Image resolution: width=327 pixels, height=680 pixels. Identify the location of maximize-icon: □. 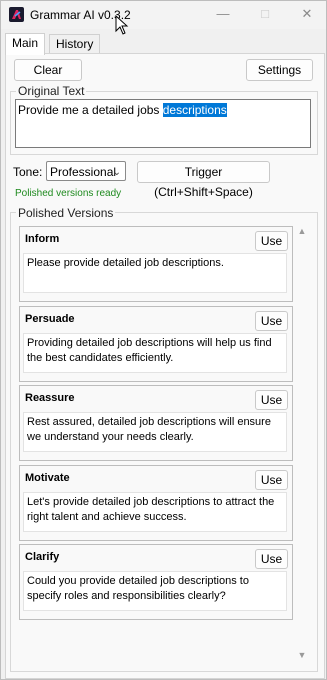
(265, 13).